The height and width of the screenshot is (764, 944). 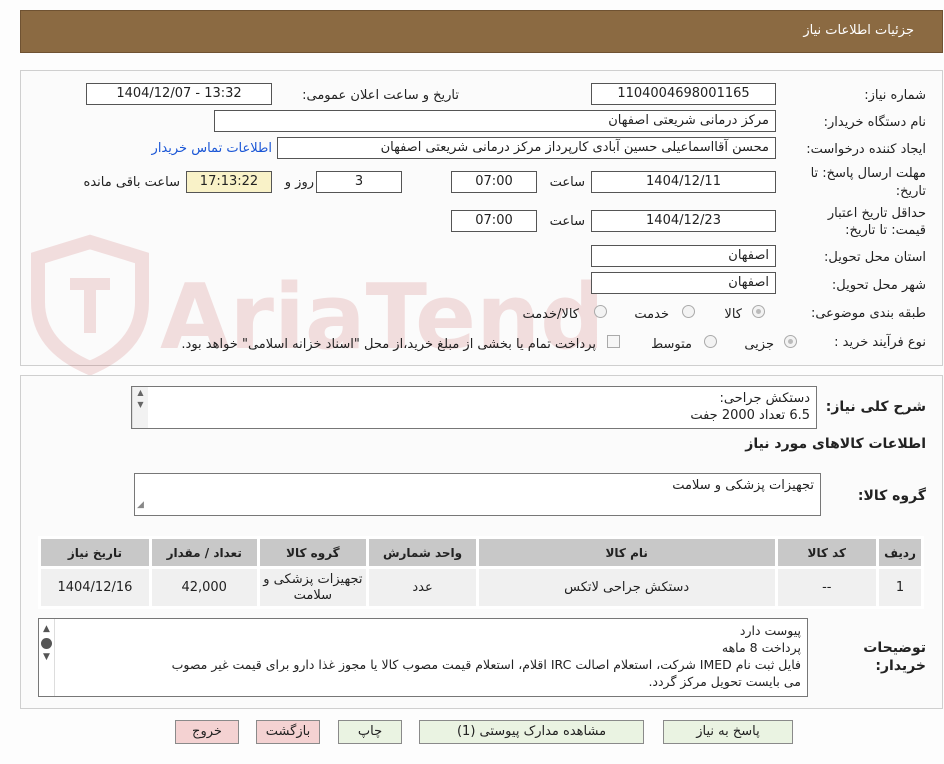 I want to click on buyer-label: نام دستگاه خریدار:, so click(x=874, y=122).